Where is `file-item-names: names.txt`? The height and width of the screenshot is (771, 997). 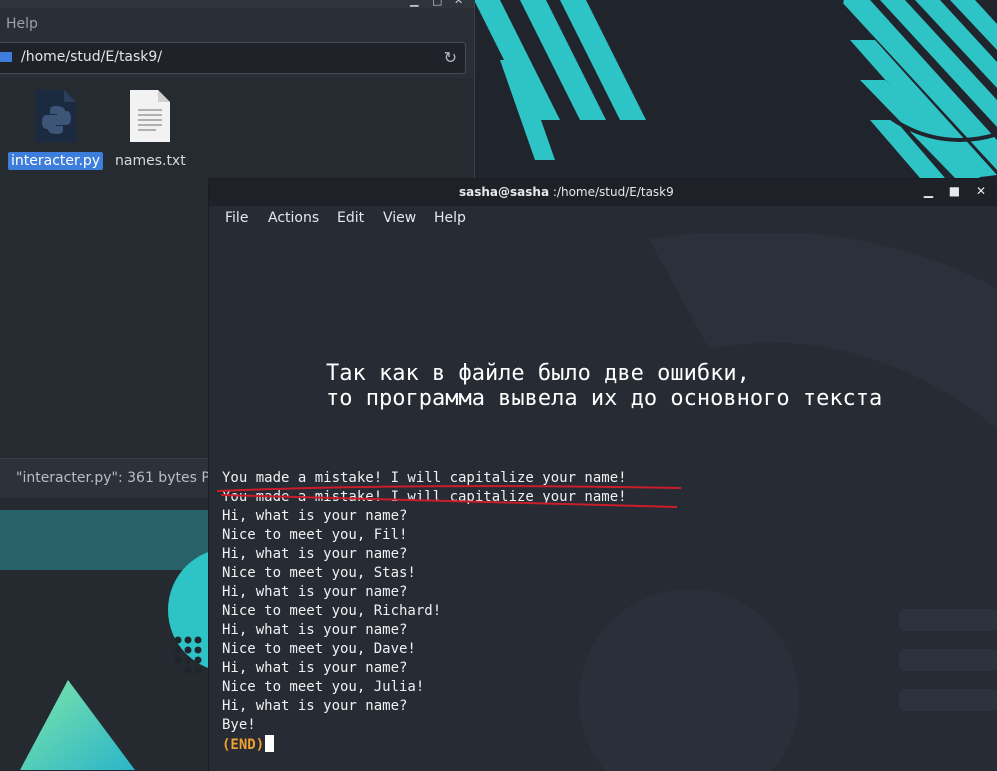
file-item-names: names.txt is located at coordinates (150, 129).